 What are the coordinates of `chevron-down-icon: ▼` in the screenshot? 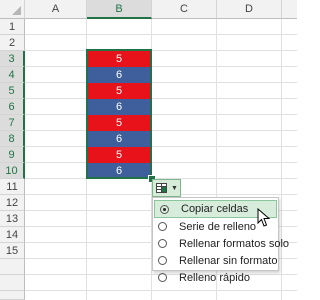 It's located at (174, 188).